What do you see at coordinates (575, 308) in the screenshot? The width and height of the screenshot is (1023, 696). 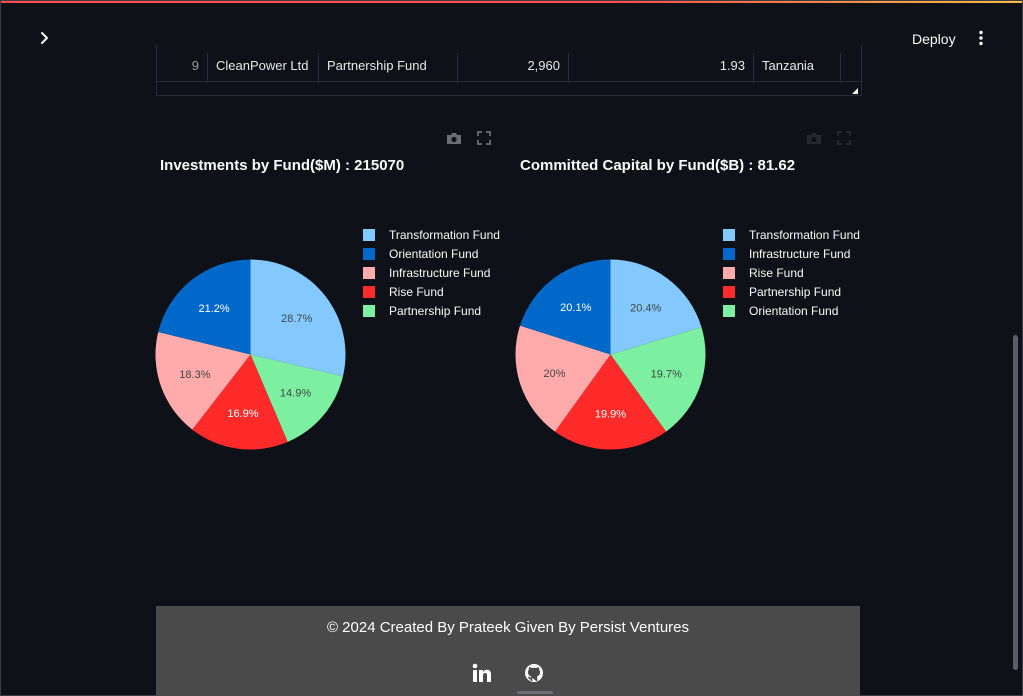 I see `pie-slice-label: 20.1%` at bounding box center [575, 308].